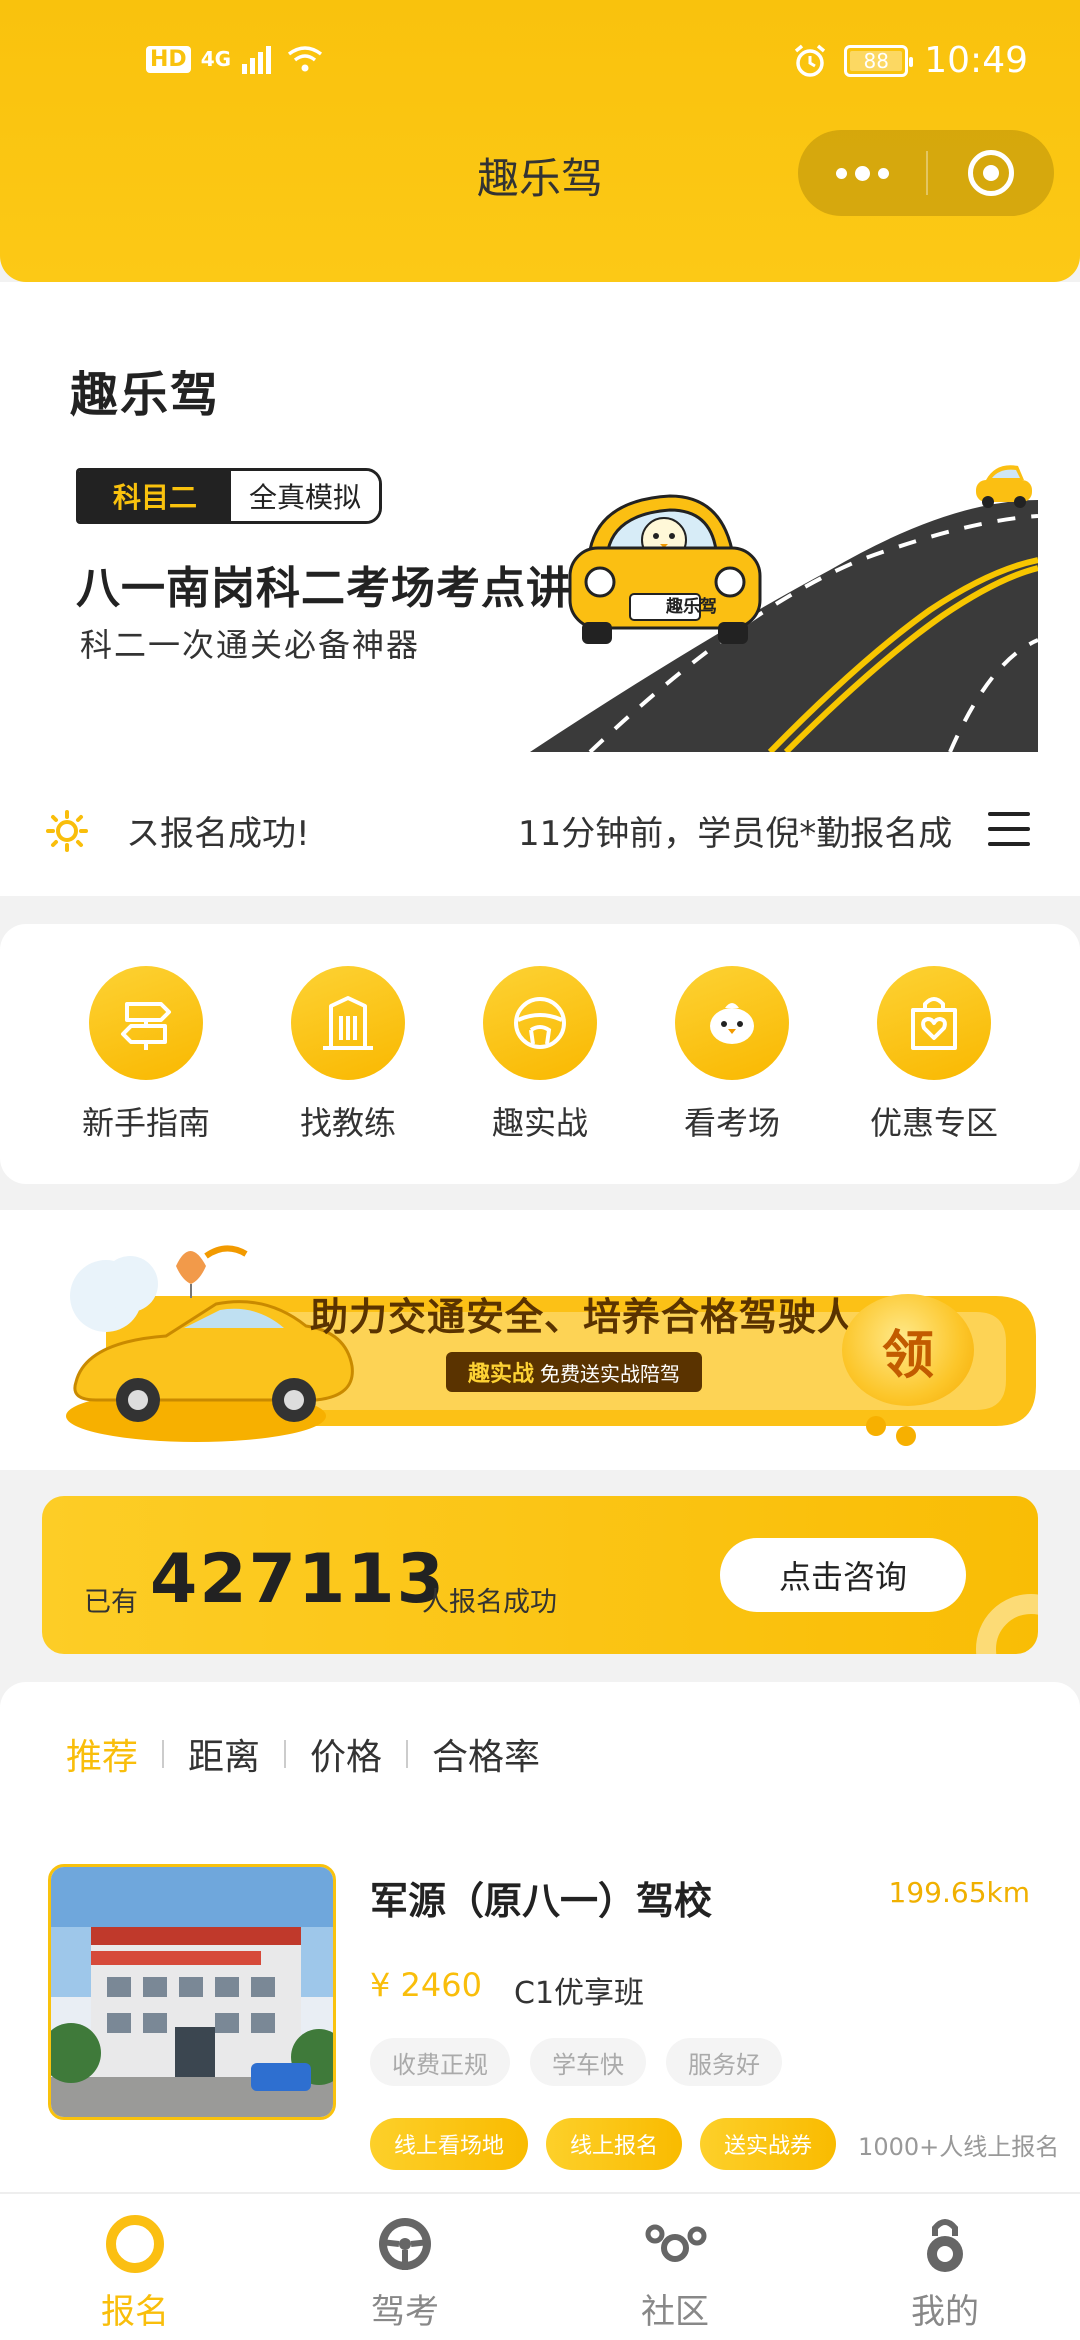  Describe the element at coordinates (102, 1754) in the screenshot. I see `sort-tab-recommended: 推荐` at that location.